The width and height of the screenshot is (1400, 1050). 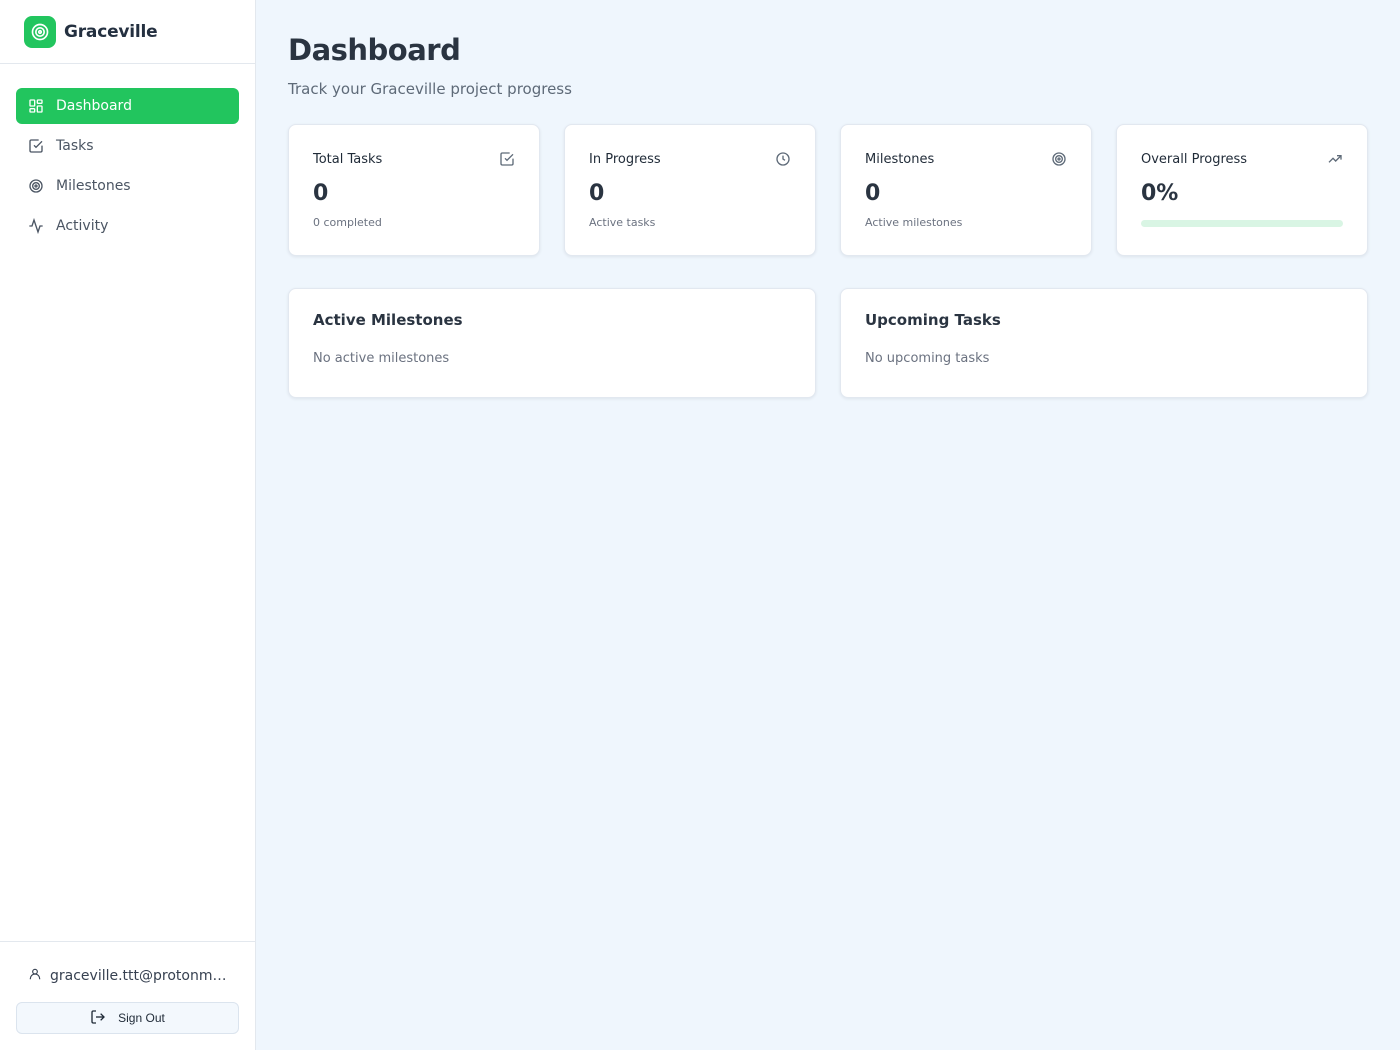 I want to click on clock-icon, so click(x=783, y=159).